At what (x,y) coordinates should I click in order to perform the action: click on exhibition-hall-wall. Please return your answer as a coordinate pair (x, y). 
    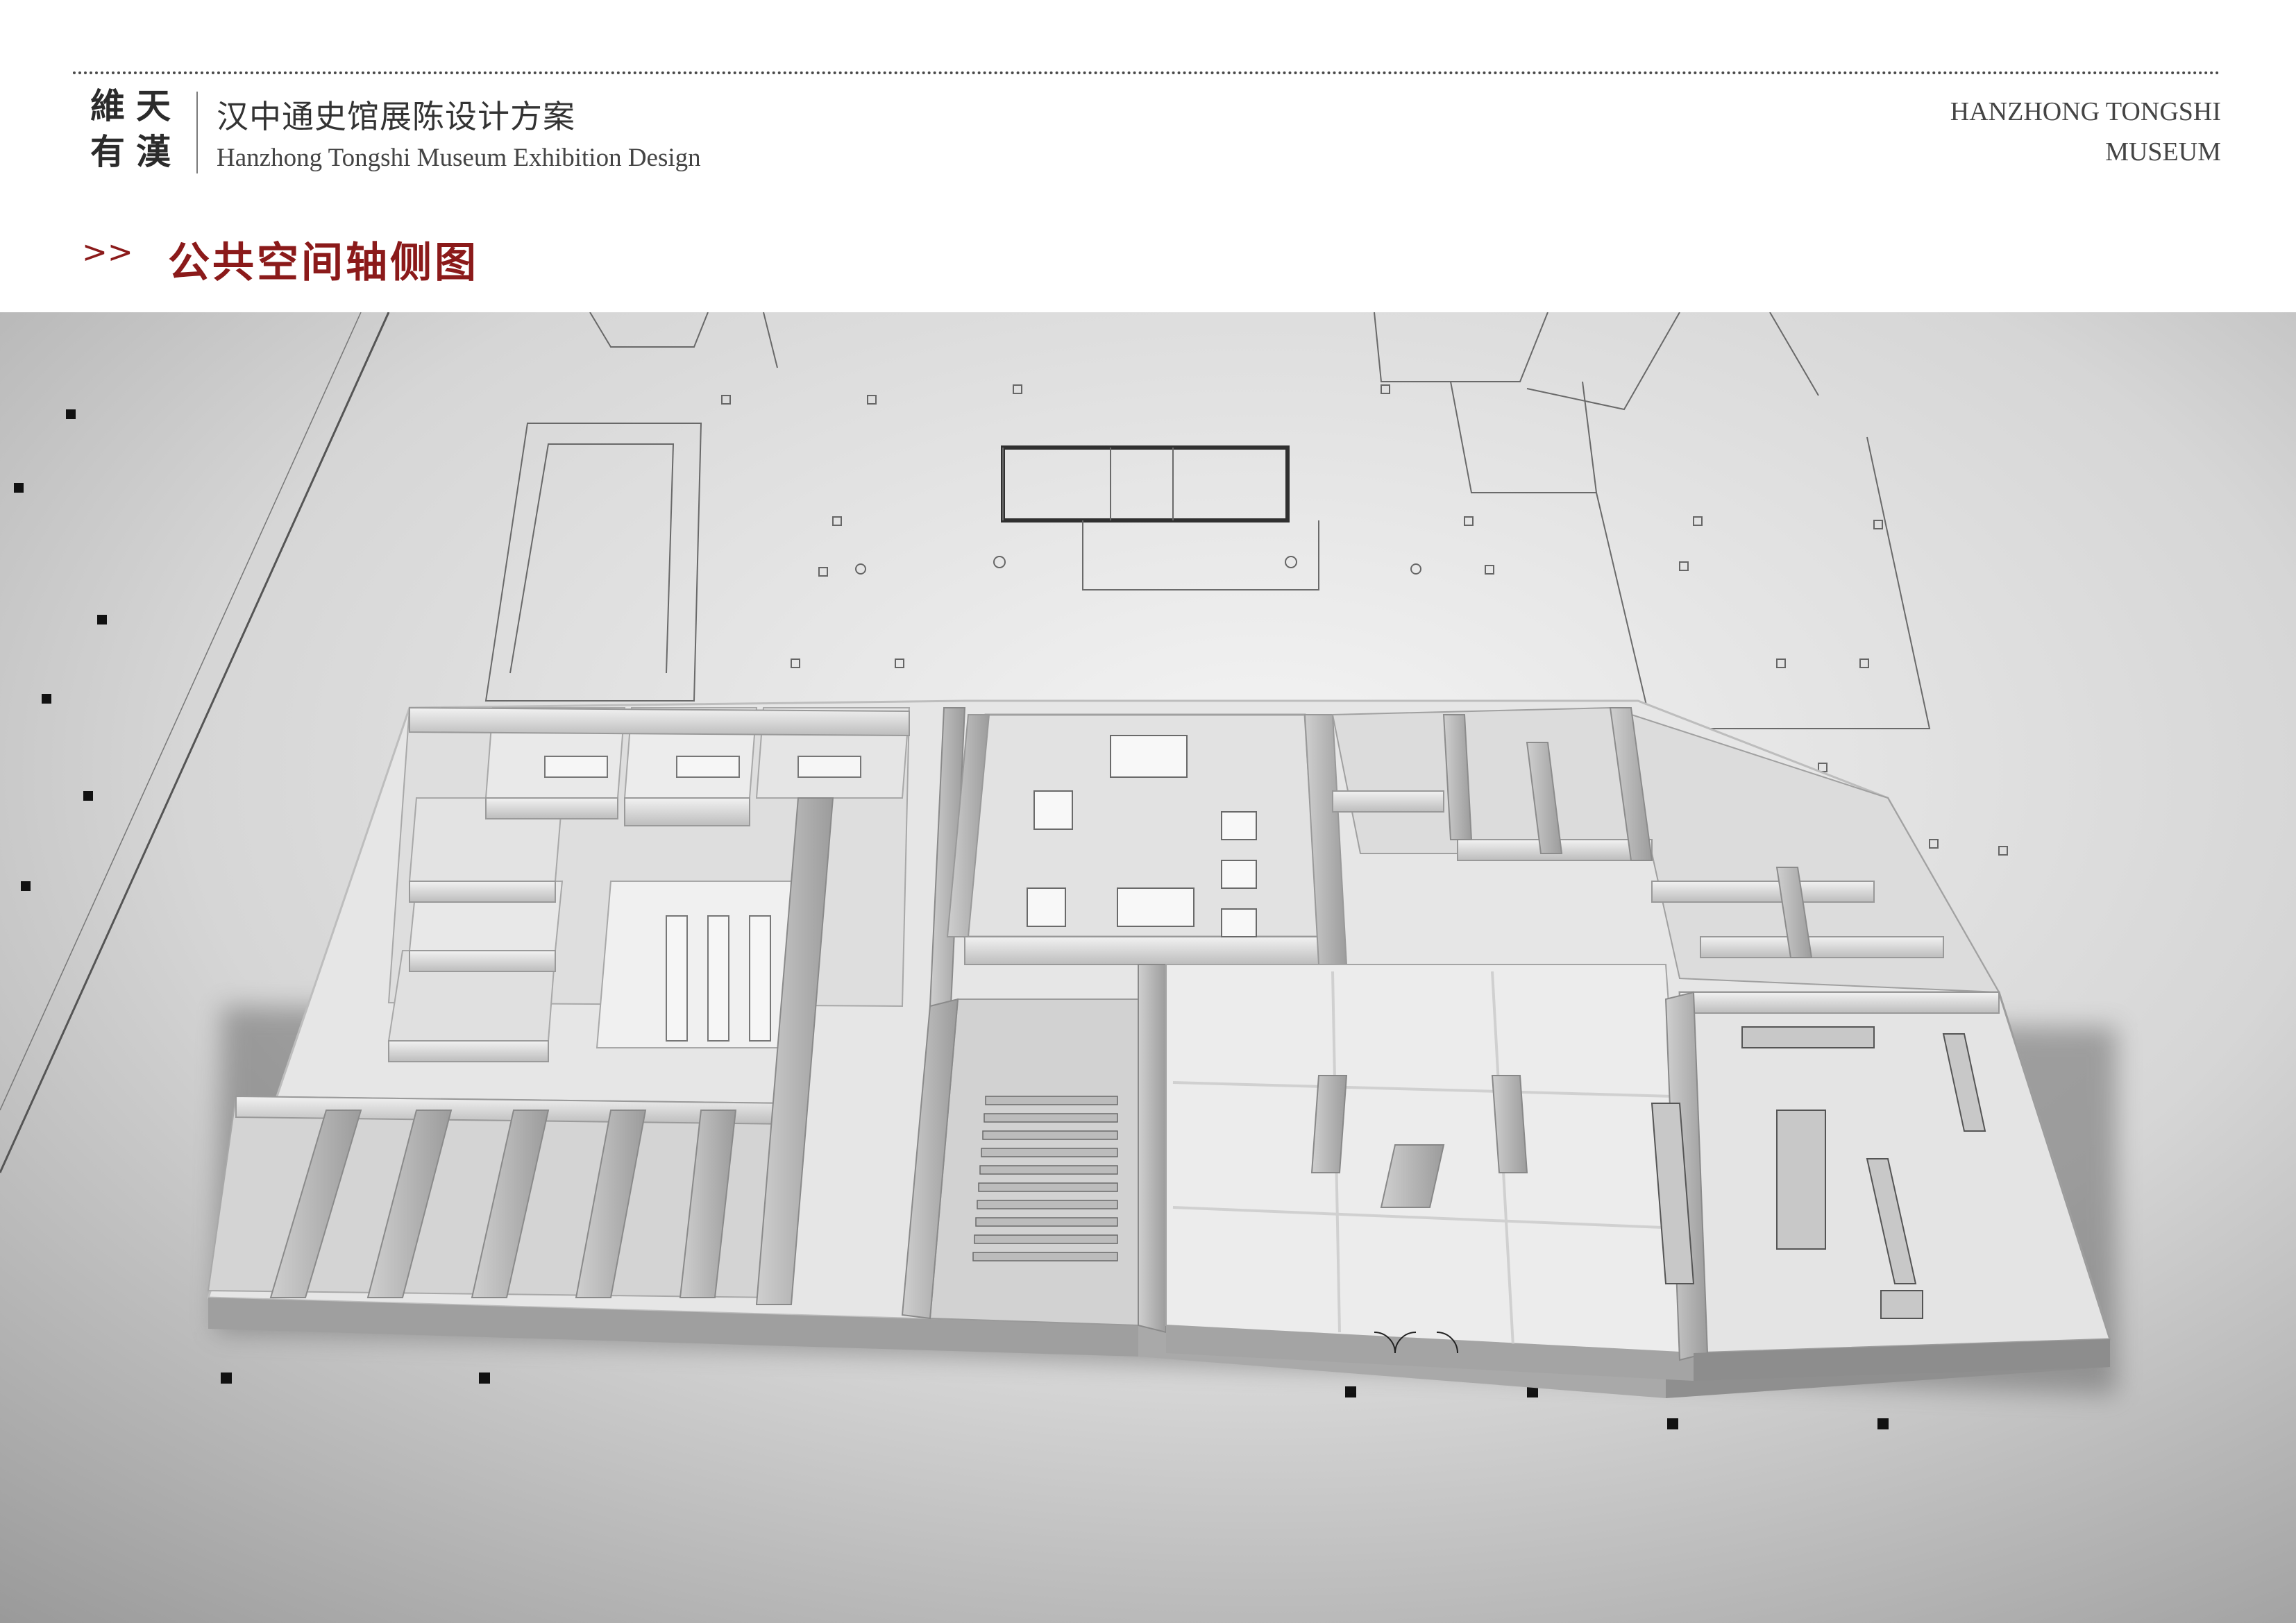
    Looking at the image, I should click on (1142, 950).